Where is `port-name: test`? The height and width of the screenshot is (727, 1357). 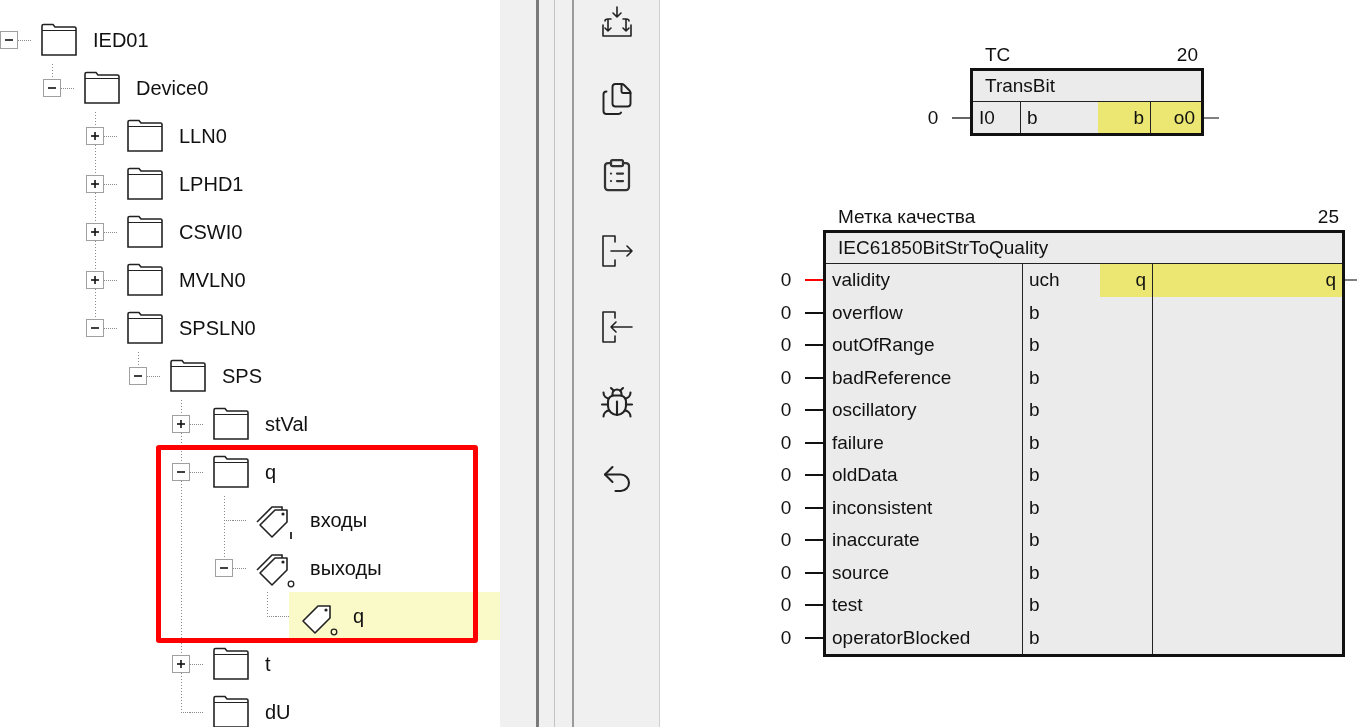
port-name: test is located at coordinates (924, 605).